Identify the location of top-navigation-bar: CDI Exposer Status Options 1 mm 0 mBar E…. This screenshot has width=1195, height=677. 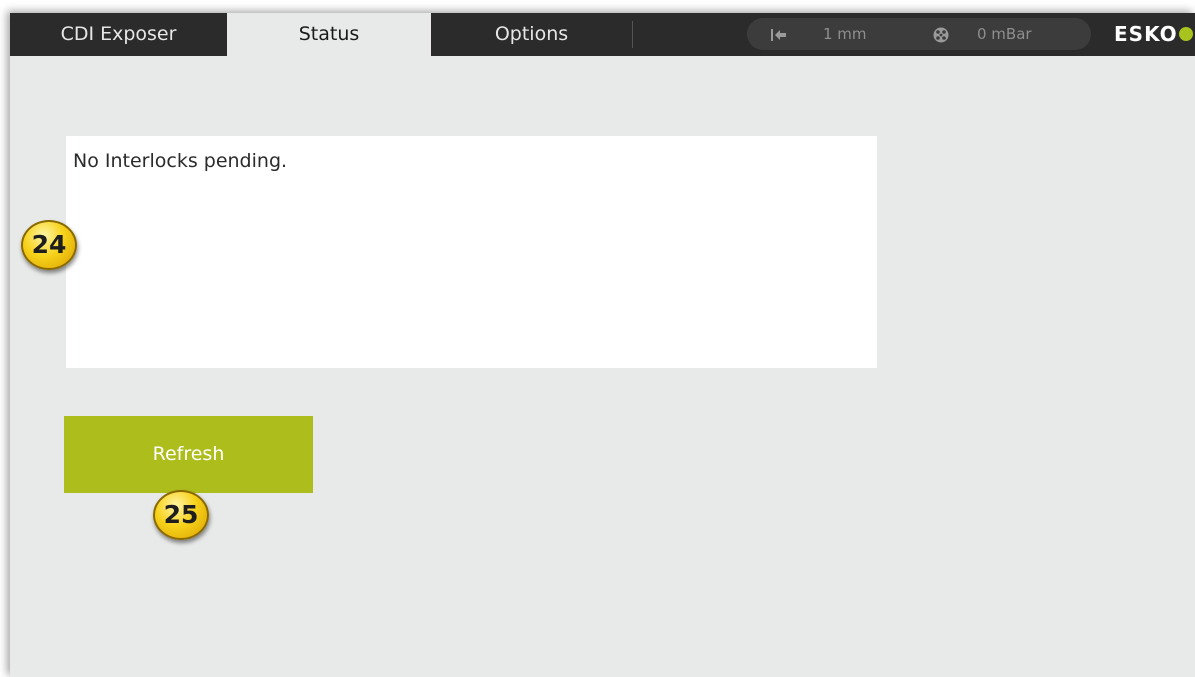
(602, 34).